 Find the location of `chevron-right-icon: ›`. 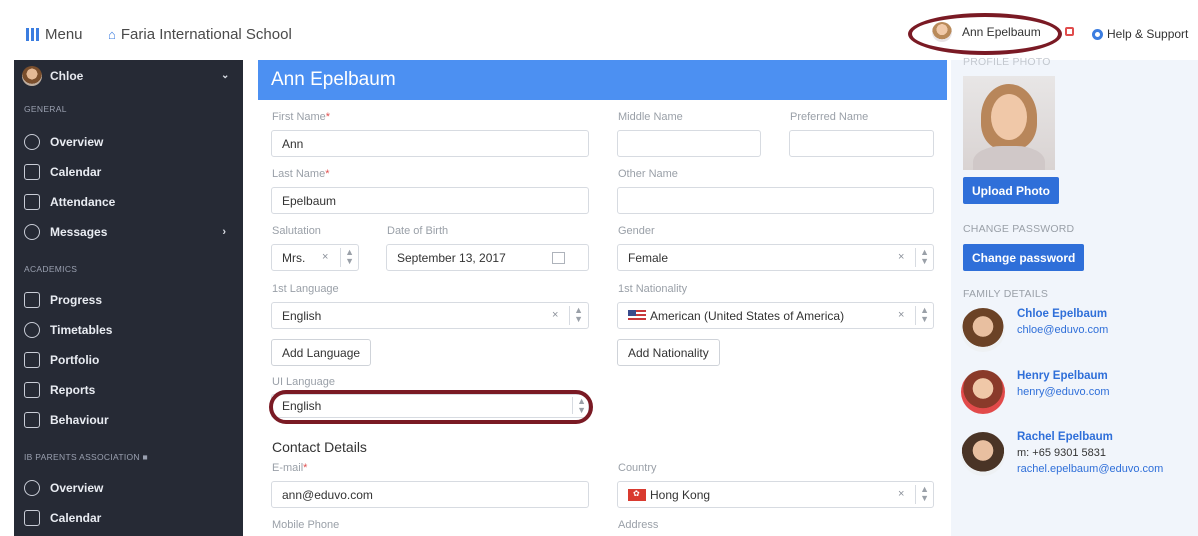

chevron-right-icon: › is located at coordinates (224, 232).